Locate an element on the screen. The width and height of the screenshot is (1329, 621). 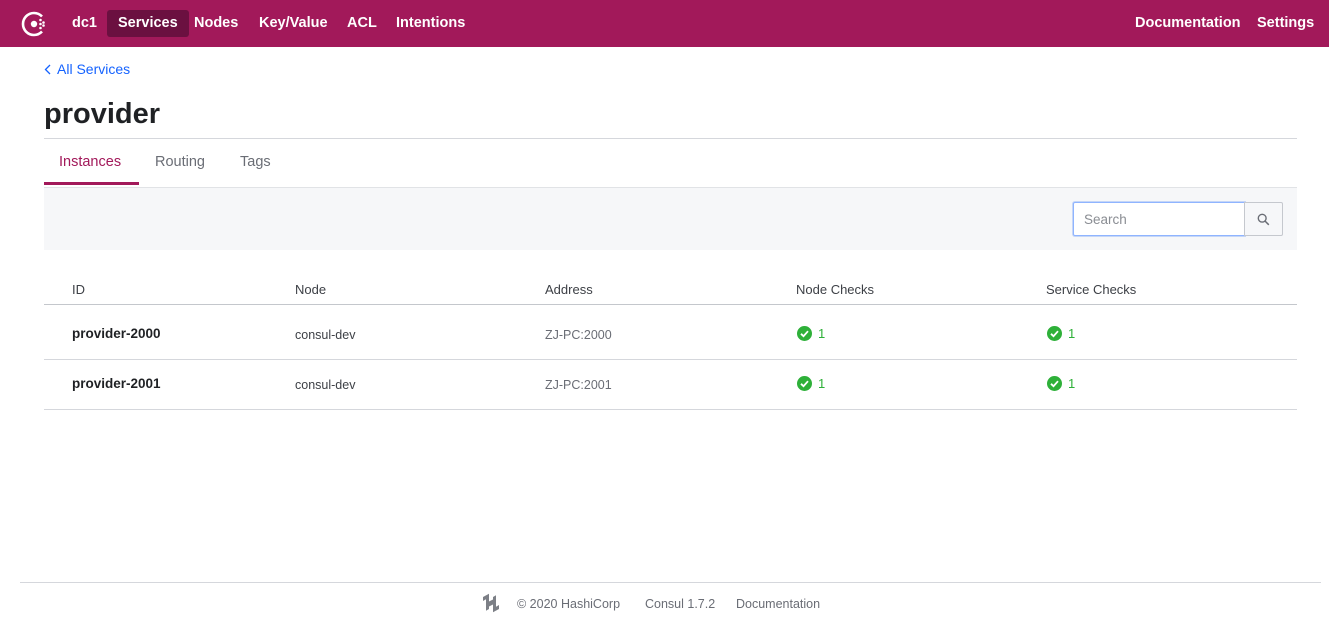
instance-id: provider-2001 is located at coordinates (116, 383).